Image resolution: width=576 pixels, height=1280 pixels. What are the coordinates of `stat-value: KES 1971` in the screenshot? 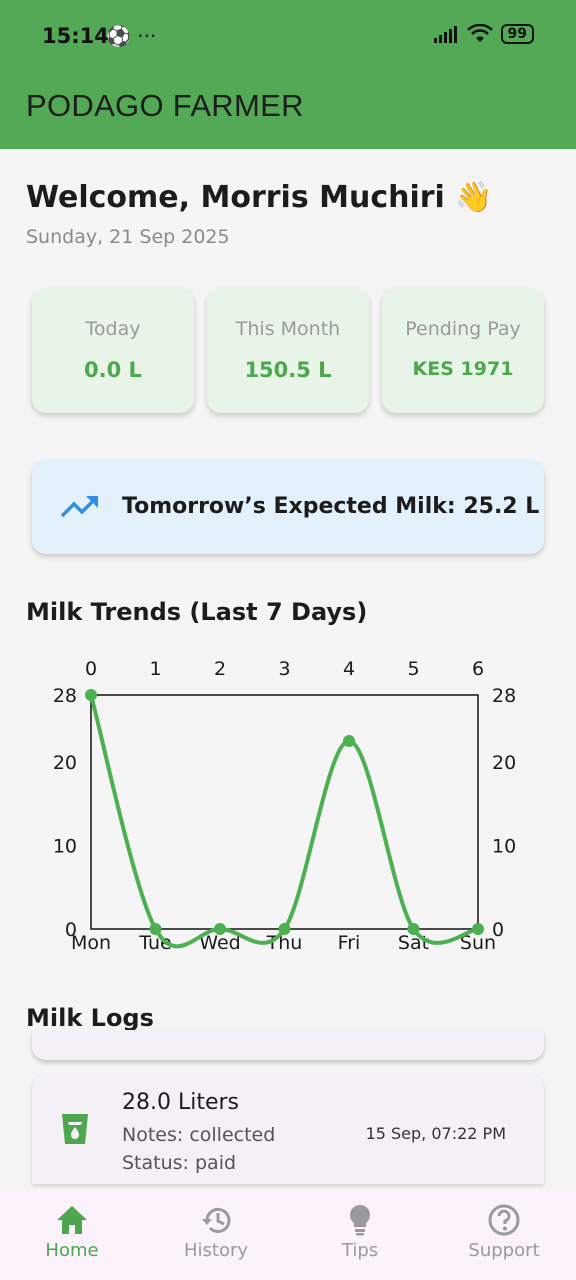 It's located at (463, 369).